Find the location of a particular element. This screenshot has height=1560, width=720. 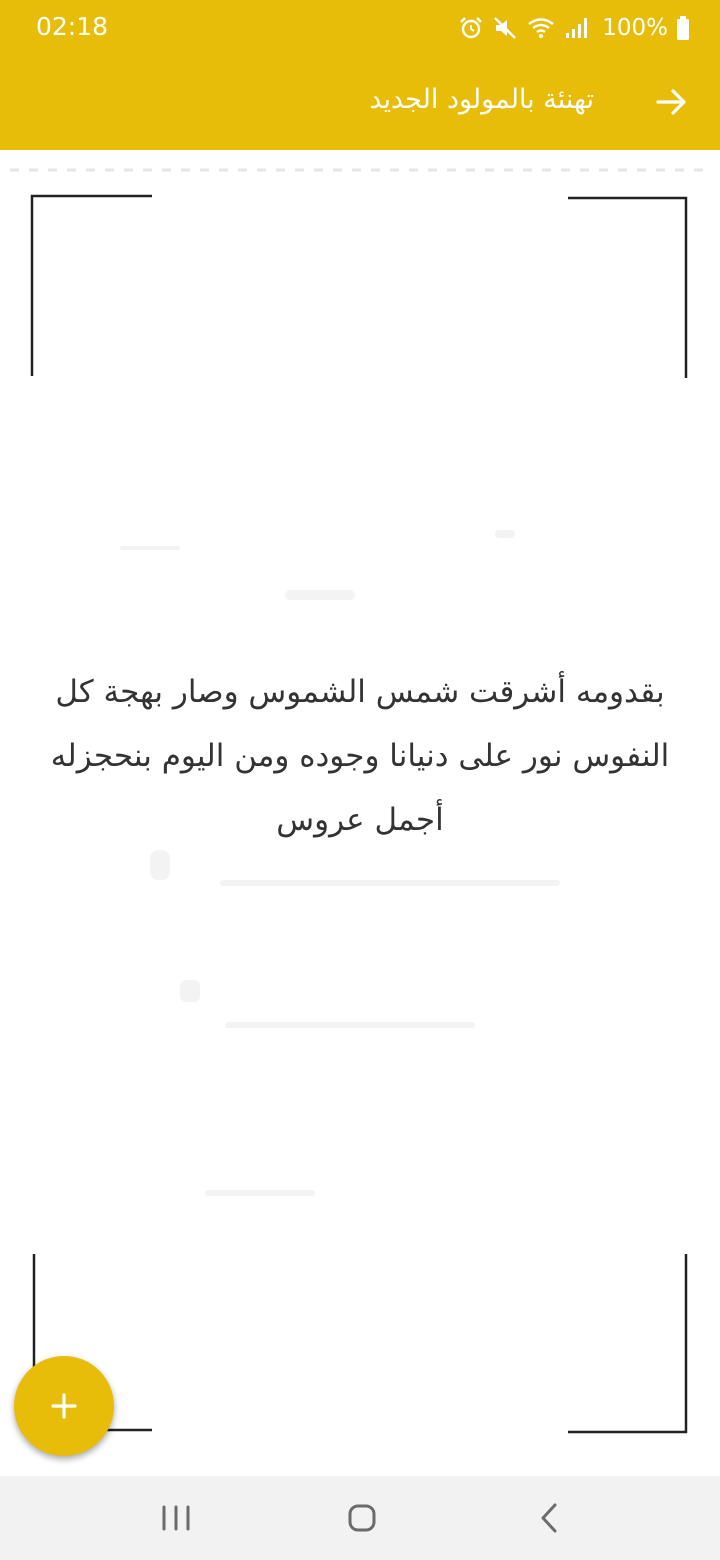

frame-corner-top-left is located at coordinates (91, 285).